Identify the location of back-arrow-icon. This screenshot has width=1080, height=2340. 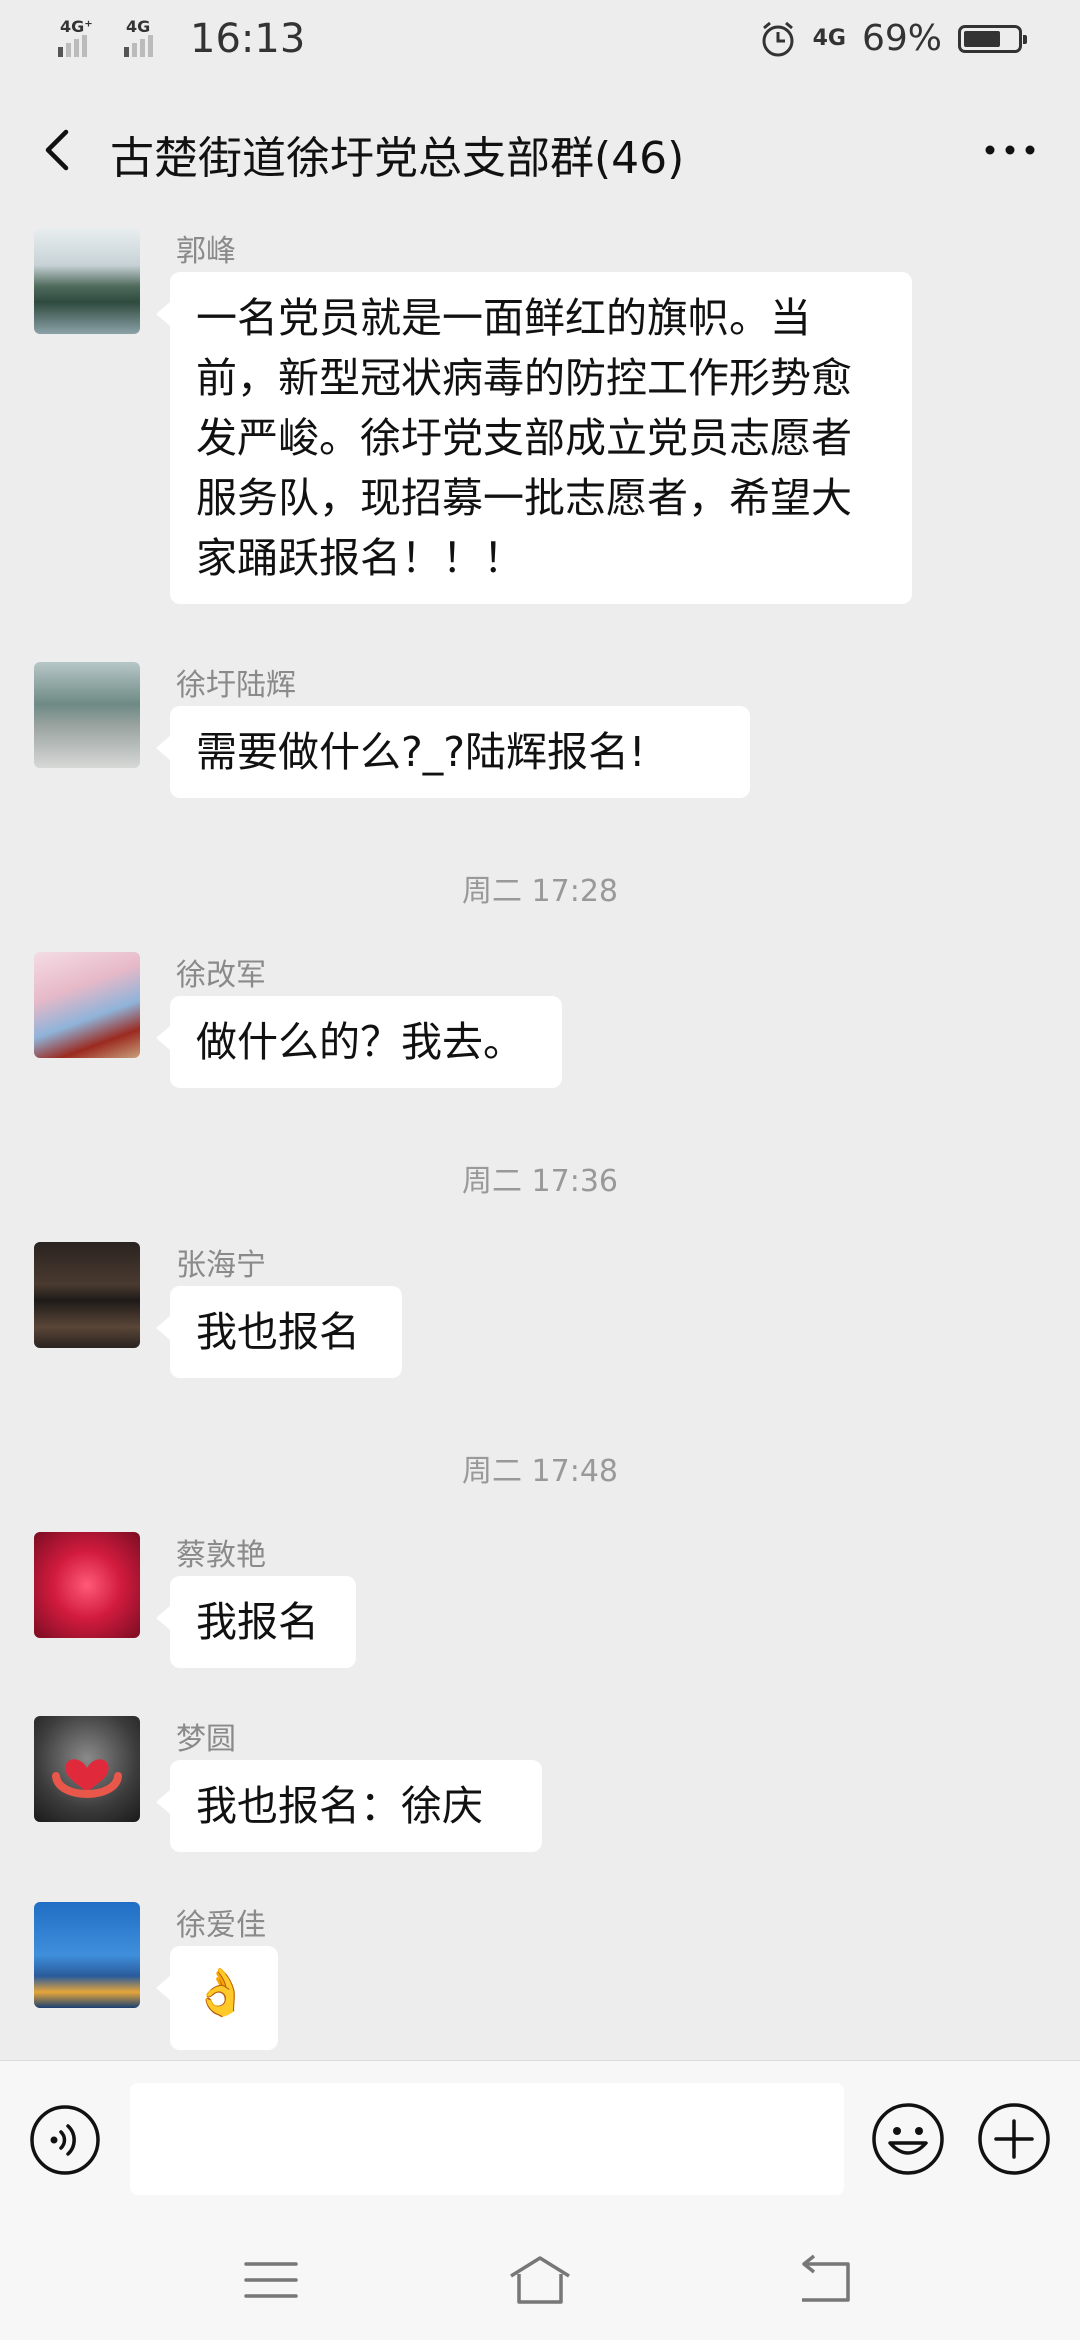
(60, 150).